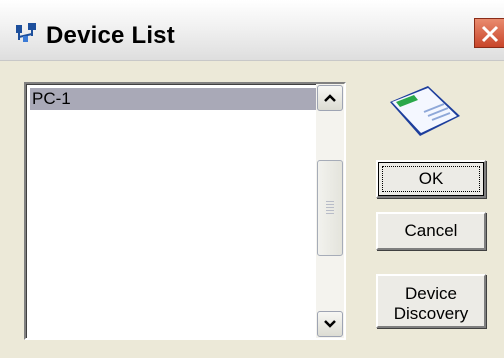 The width and height of the screenshot is (504, 358). What do you see at coordinates (173, 99) in the screenshot?
I see `list-item: PC-1` at bounding box center [173, 99].